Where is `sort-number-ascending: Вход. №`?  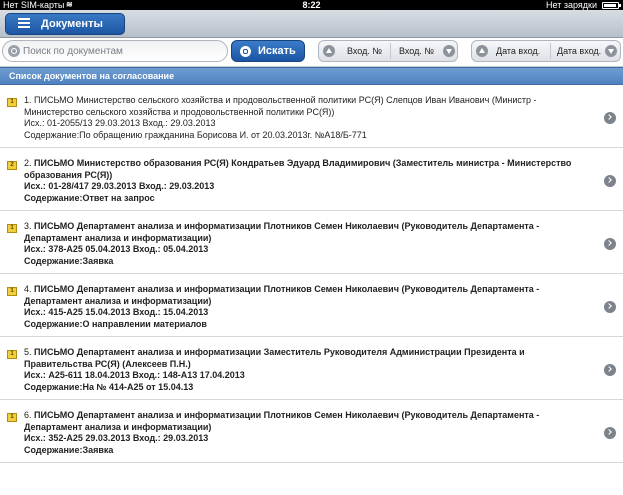
sort-number-ascending: Вход. № is located at coordinates (356, 51).